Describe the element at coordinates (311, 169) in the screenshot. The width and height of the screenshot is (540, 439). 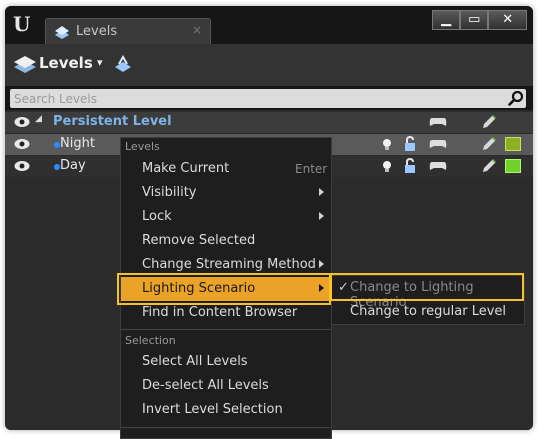
I see `shortcut-label: Enter` at that location.